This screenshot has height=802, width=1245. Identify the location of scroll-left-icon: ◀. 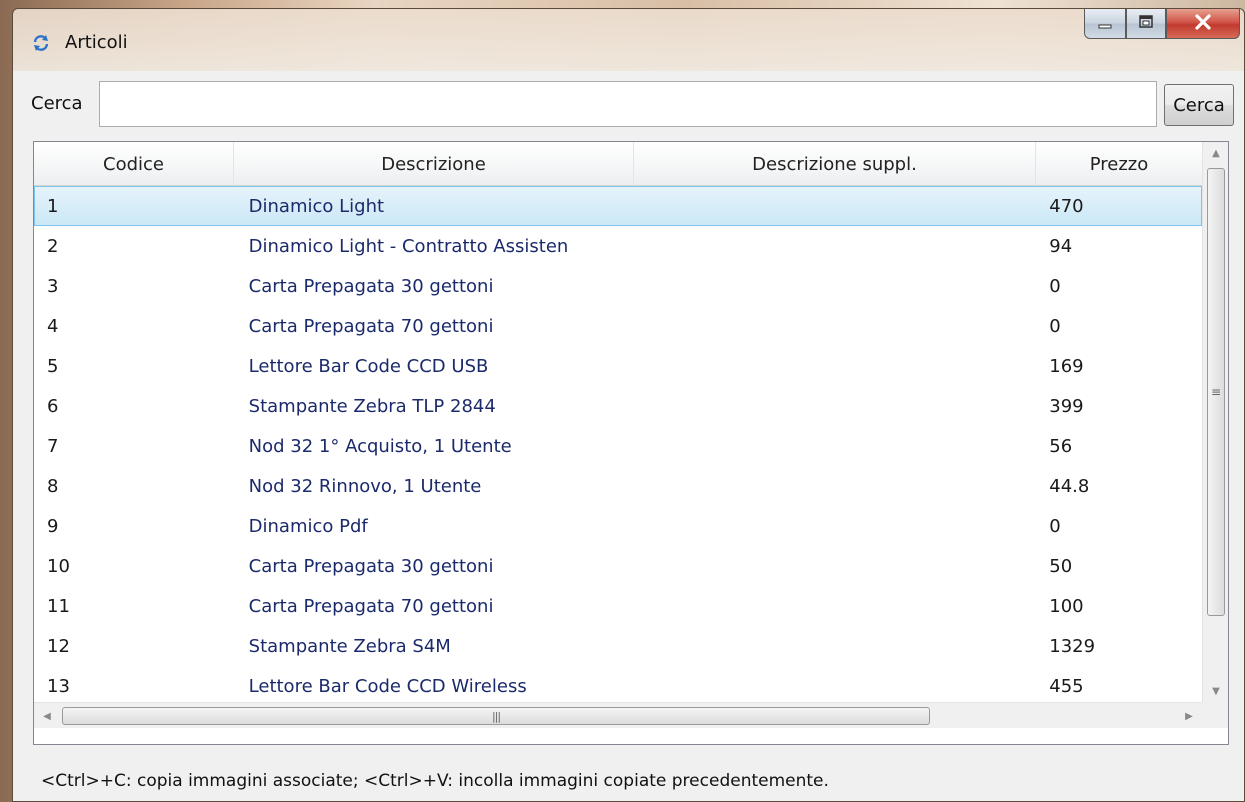
(47, 716).